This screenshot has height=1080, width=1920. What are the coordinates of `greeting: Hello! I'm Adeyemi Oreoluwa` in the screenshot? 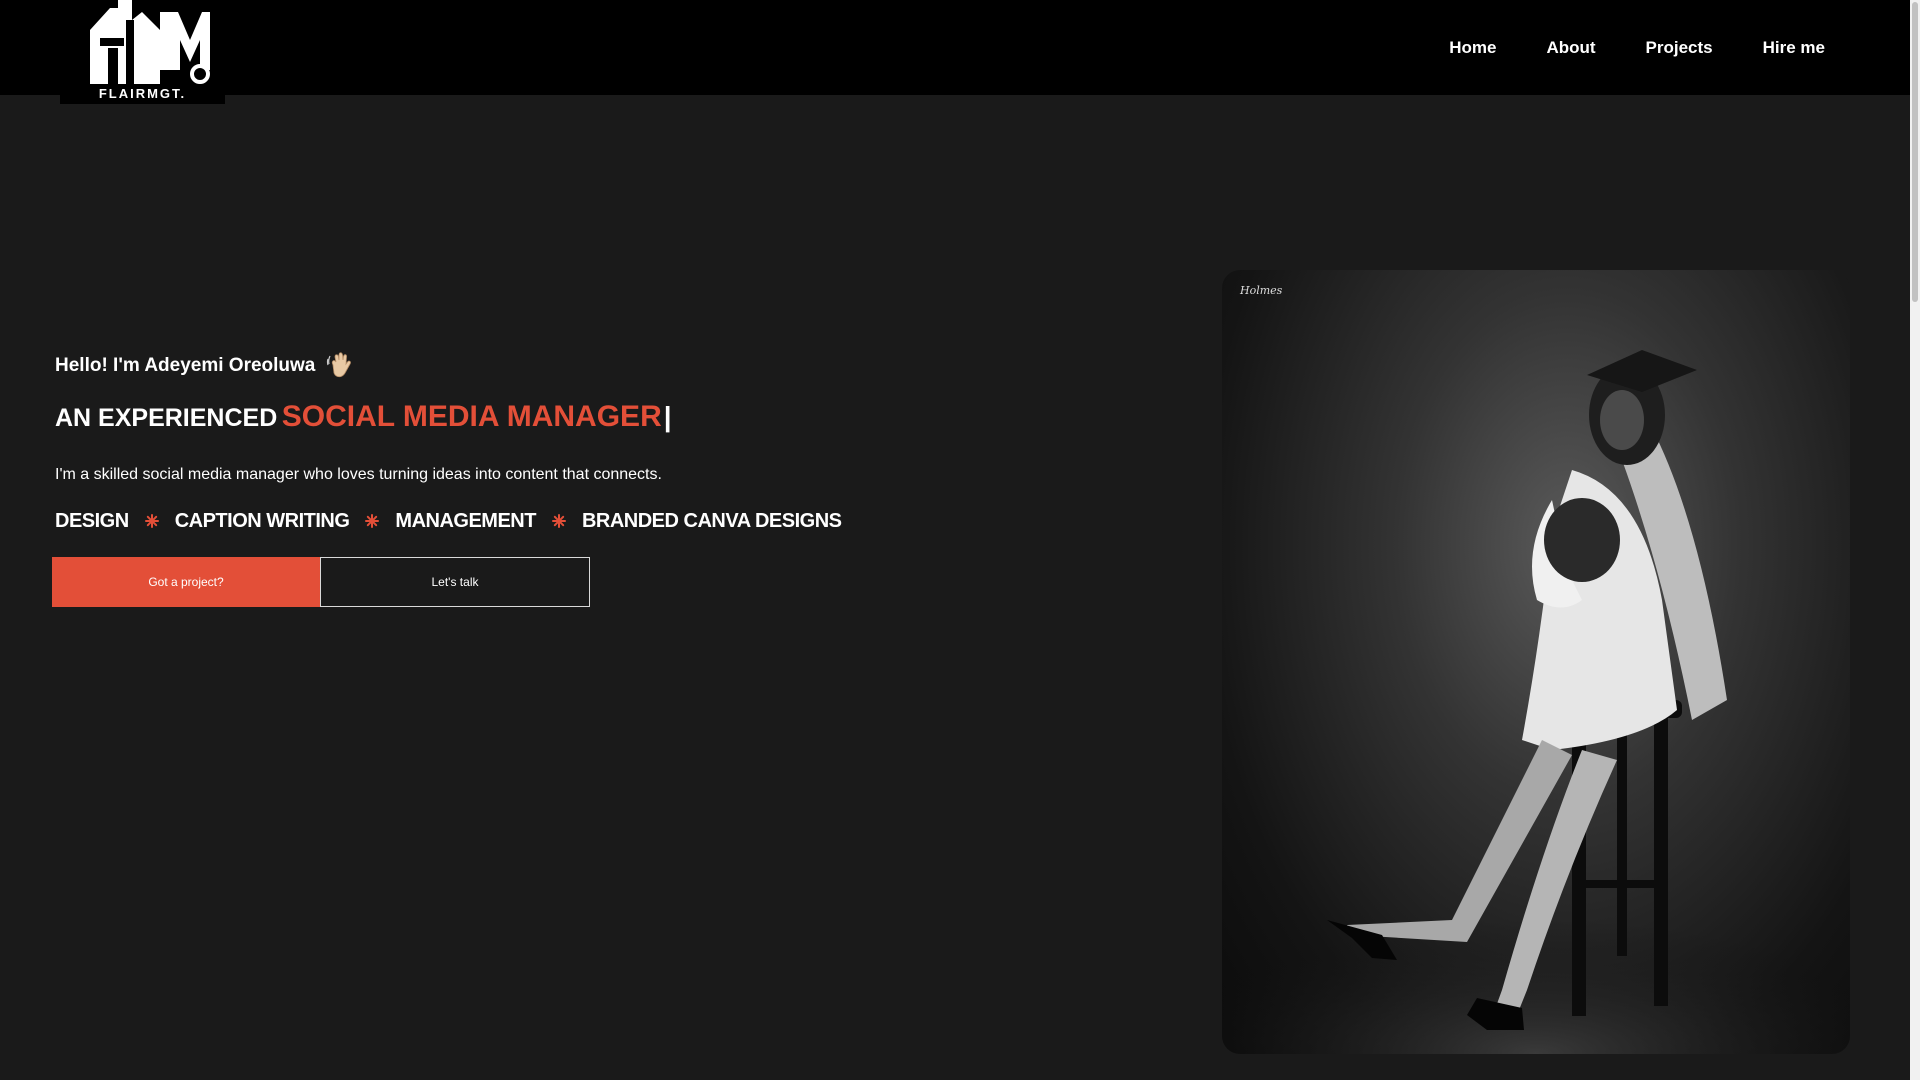 It's located at (205, 366).